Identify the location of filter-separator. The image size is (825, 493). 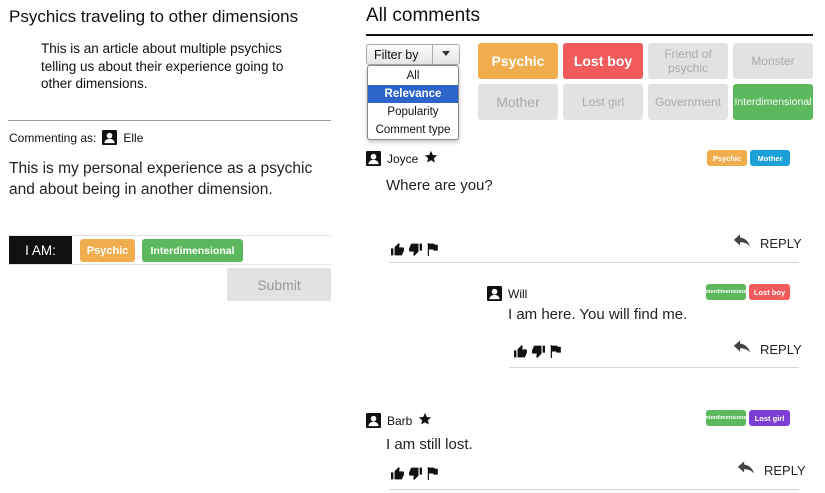
(432, 54).